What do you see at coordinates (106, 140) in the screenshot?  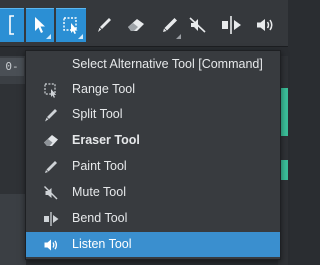 I see `menu-item-label: Eraser Tool` at bounding box center [106, 140].